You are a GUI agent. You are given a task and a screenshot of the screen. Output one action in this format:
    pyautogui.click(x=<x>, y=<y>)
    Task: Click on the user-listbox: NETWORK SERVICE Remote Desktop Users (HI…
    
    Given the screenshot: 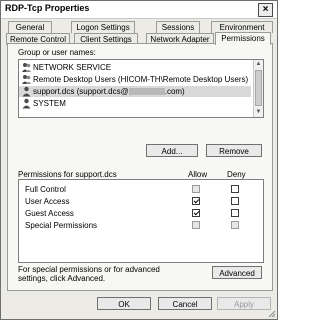 What is the action you would take?
    pyautogui.click(x=141, y=88)
    